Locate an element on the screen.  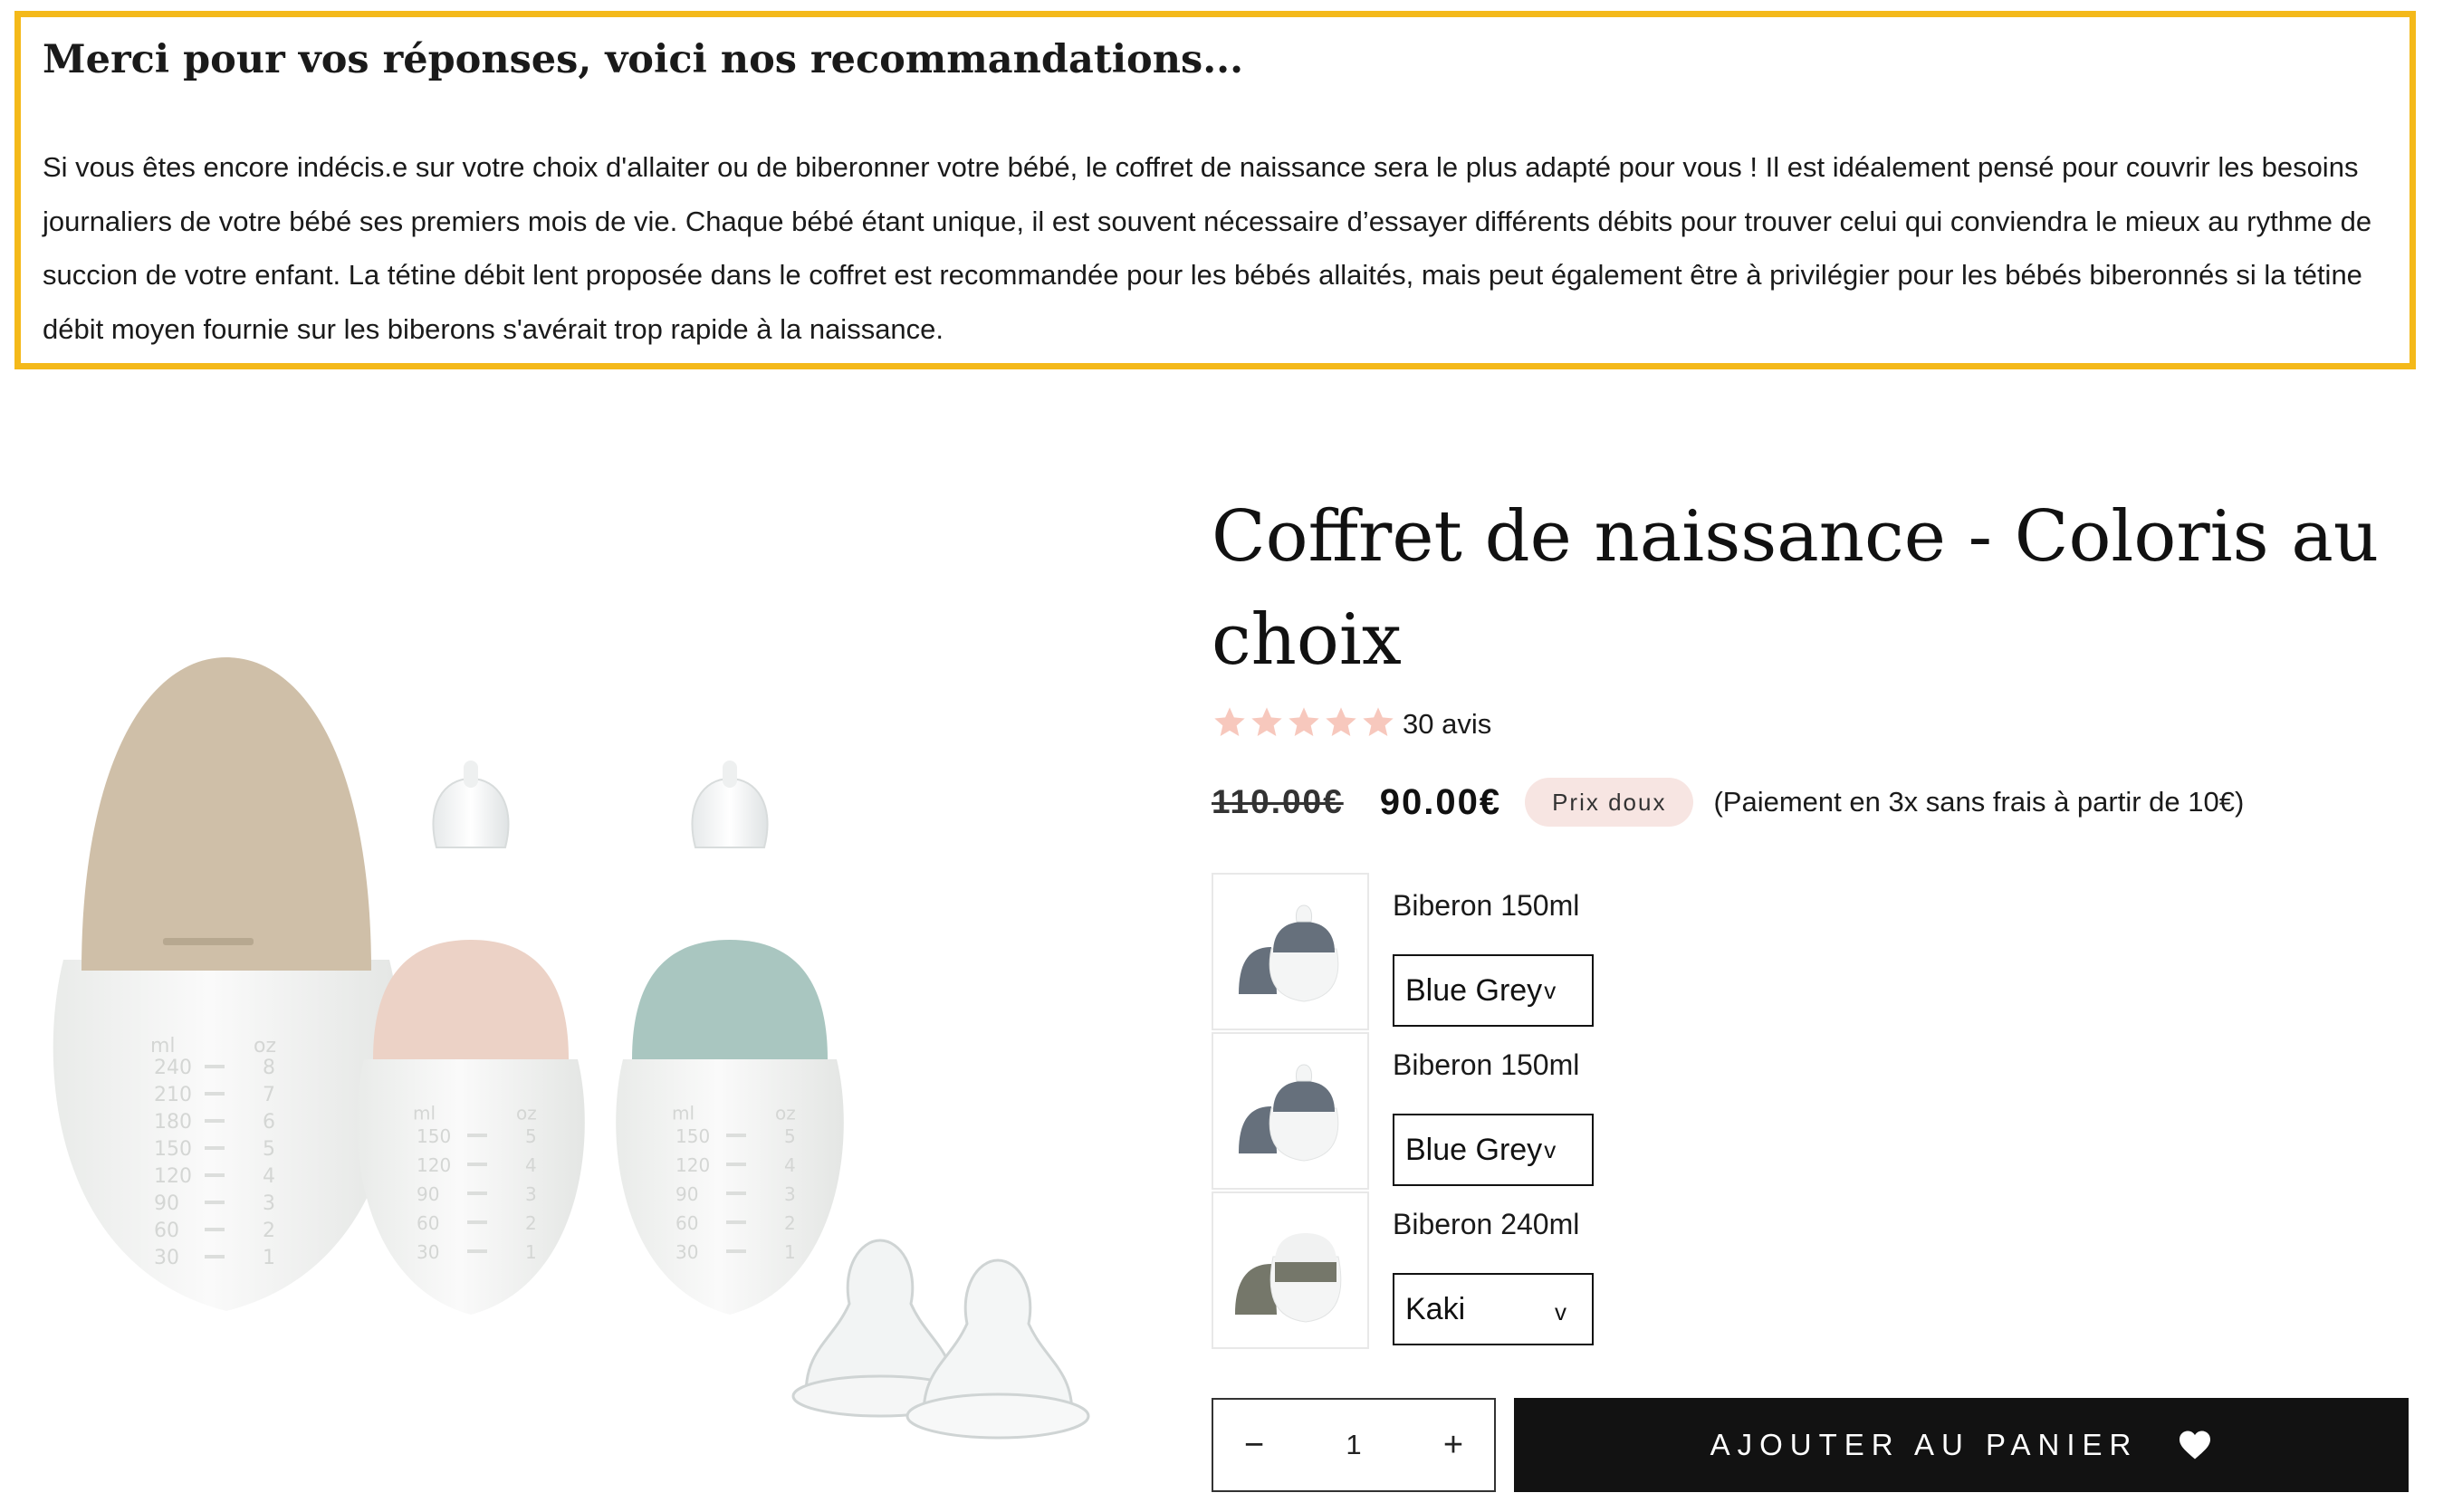
quantity-stepper: − 1 + is located at coordinates (1354, 1445).